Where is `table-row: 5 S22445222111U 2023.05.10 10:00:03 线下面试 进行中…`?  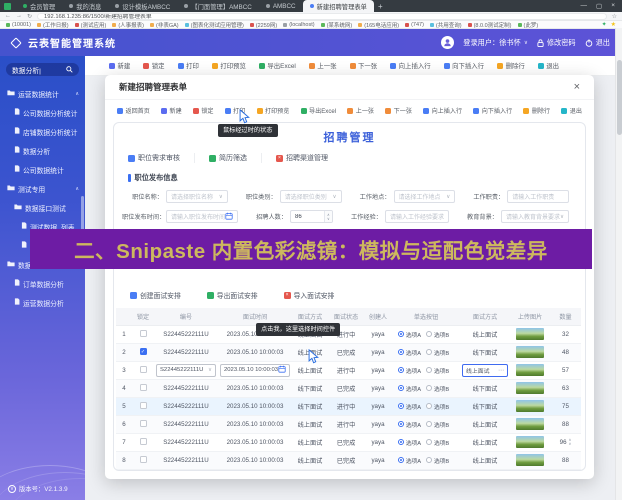
table-row: 5 S22445222111U 2023.05.10 10:00:03 线下面试 进行中… is located at coordinates (348, 406).